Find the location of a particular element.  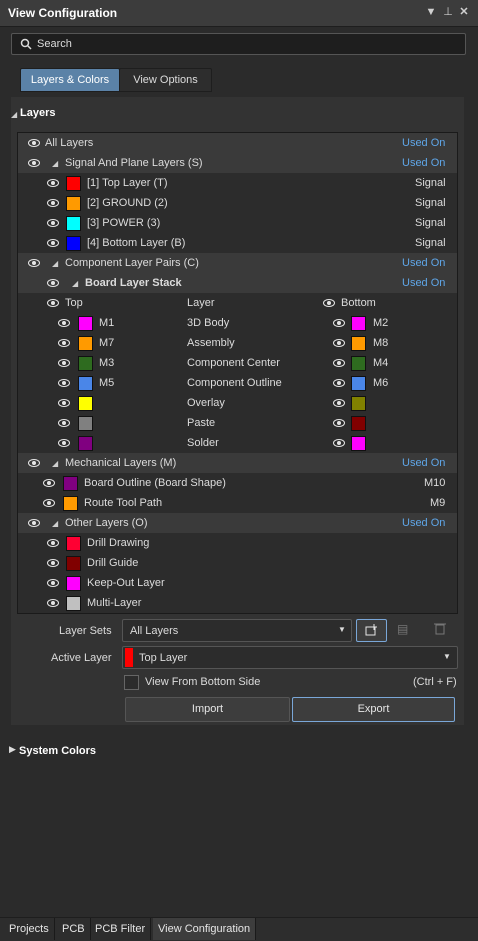

export-button: Export is located at coordinates (373, 709).